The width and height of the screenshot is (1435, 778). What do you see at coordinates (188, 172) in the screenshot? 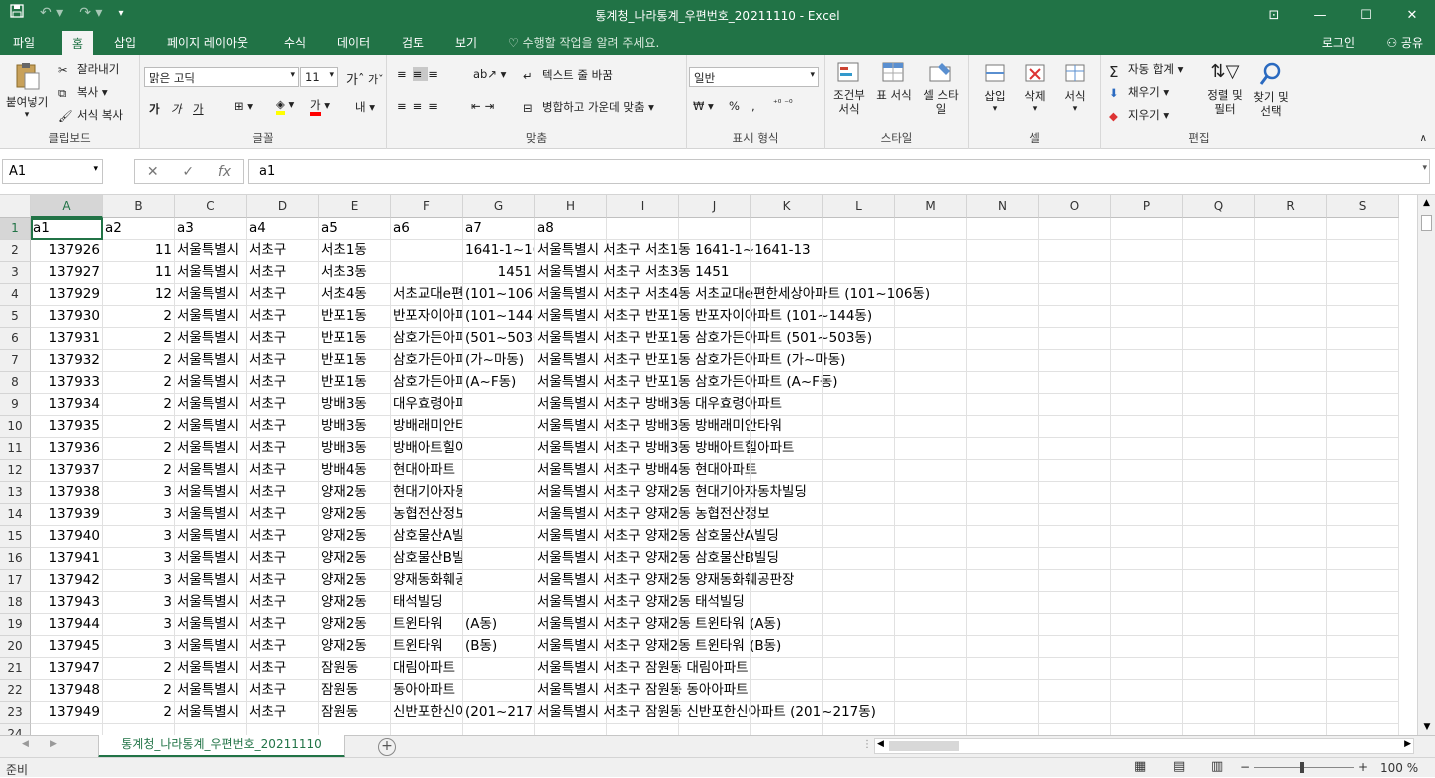
I see `enter-icon: ✓` at bounding box center [188, 172].